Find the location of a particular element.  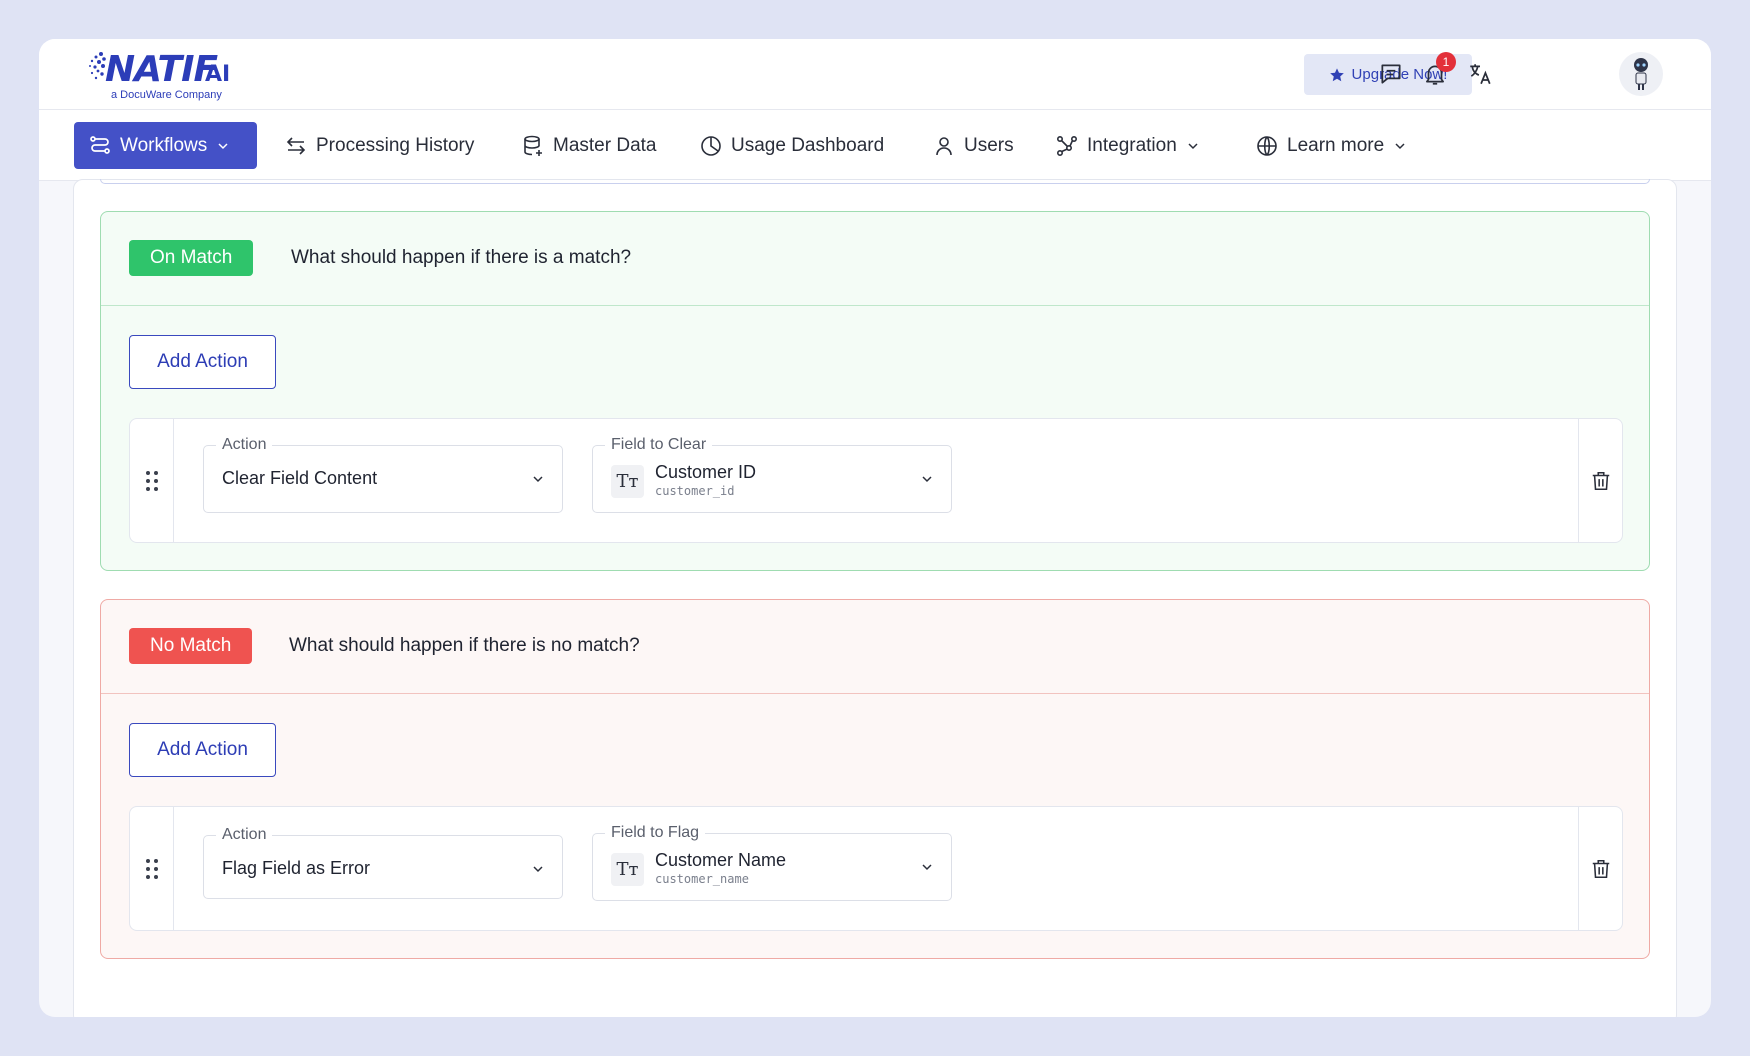

nav-integration-label: Integration is located at coordinates (1132, 145).